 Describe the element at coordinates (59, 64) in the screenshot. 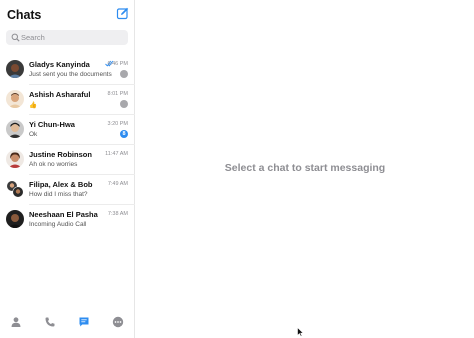

I see `chat-name: Gladys Kanyinda` at that location.